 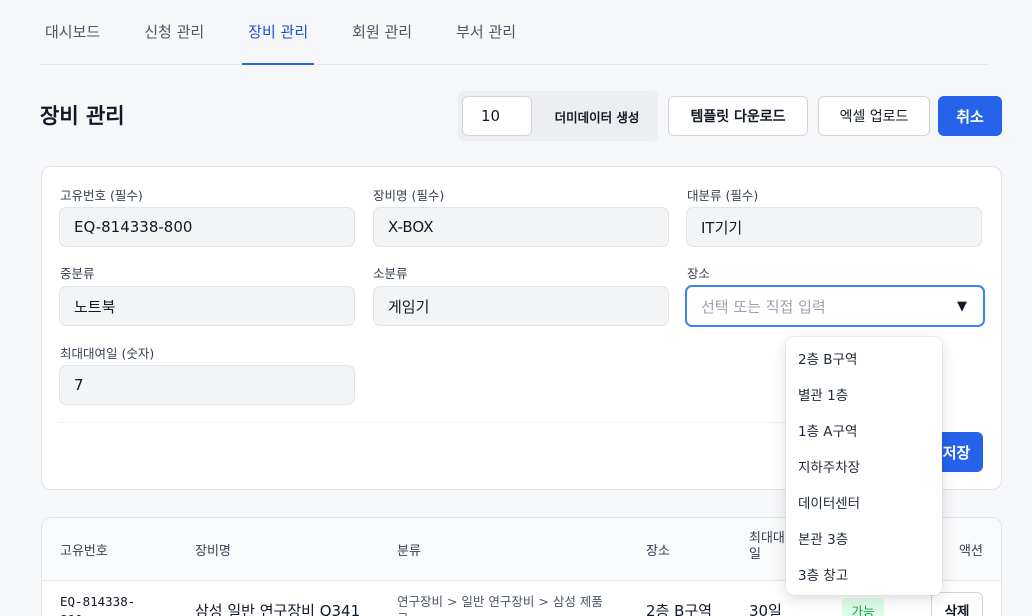 I want to click on location-option: 별관 1층, so click(x=864, y=394).